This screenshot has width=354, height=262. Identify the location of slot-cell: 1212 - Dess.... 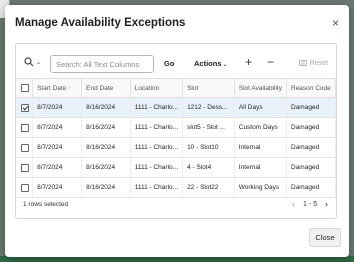
(208, 107).